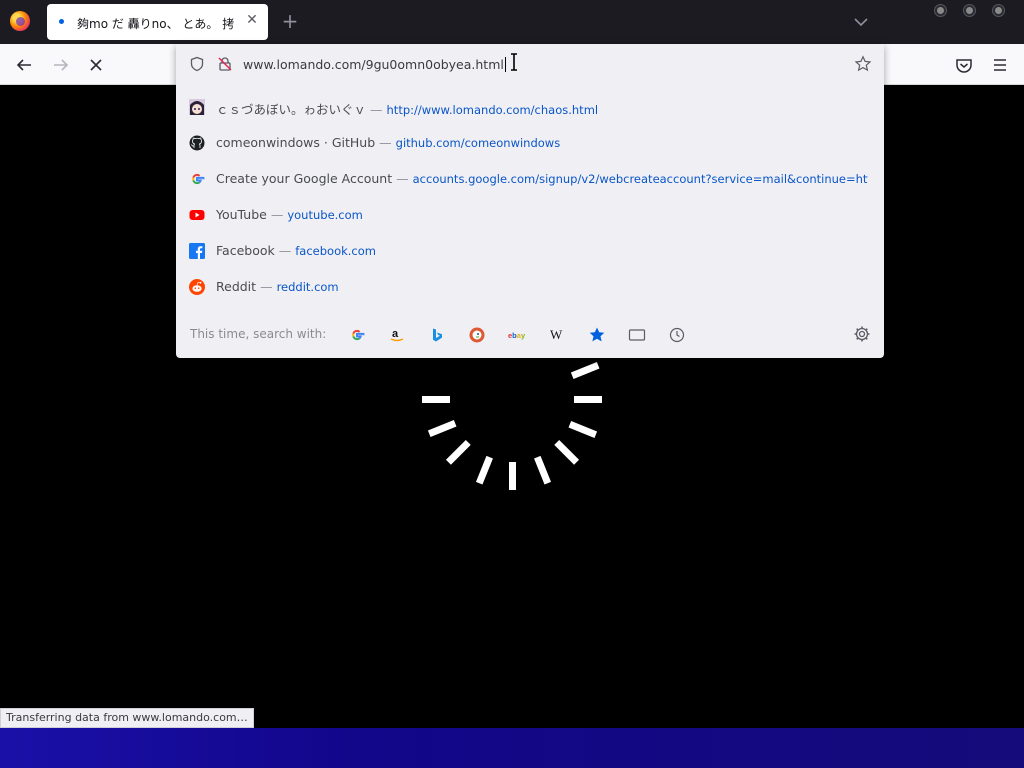 The width and height of the screenshot is (1024, 768). Describe the element at coordinates (530, 335) in the screenshot. I see `search-one-offs: This time, search with: a ebay W` at that location.